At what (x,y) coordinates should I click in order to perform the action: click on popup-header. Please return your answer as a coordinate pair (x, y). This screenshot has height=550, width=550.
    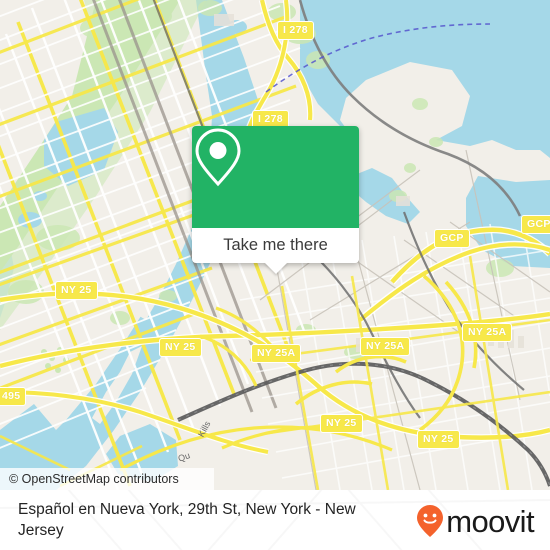
    Looking at the image, I should click on (275, 177).